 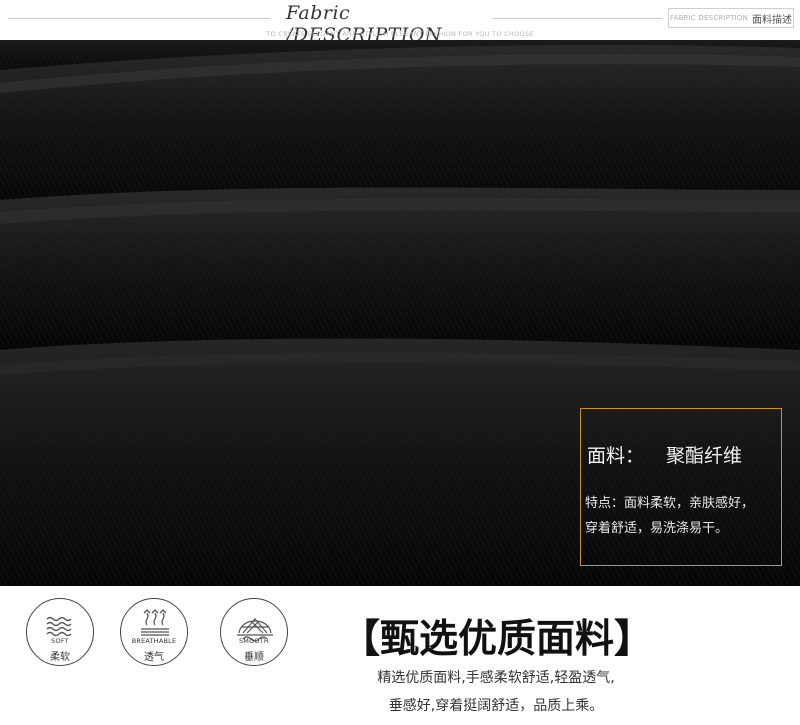 What do you see at coordinates (681, 487) in the screenshot?
I see `fabric-info-box: 面料： 聚酯纤维 特点：面料柔软，亲肤感好， 穿着舒适，易洗涤易干。` at bounding box center [681, 487].